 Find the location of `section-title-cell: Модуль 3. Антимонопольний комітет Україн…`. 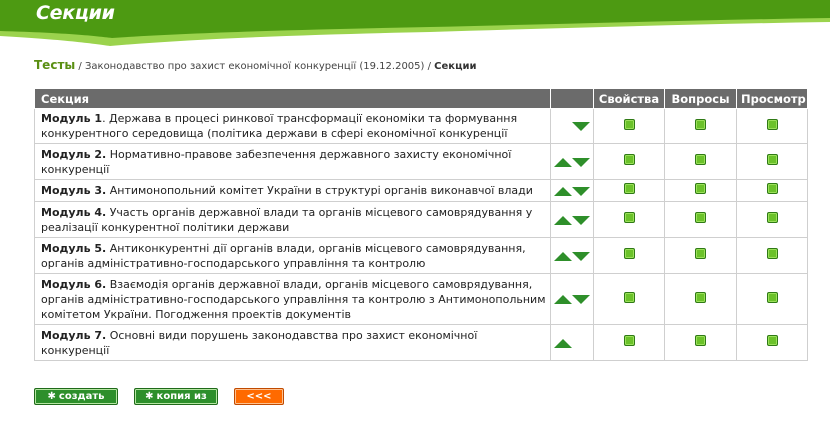

section-title-cell: Модуль 3. Антимонопольний комітет Україн… is located at coordinates (292, 190).